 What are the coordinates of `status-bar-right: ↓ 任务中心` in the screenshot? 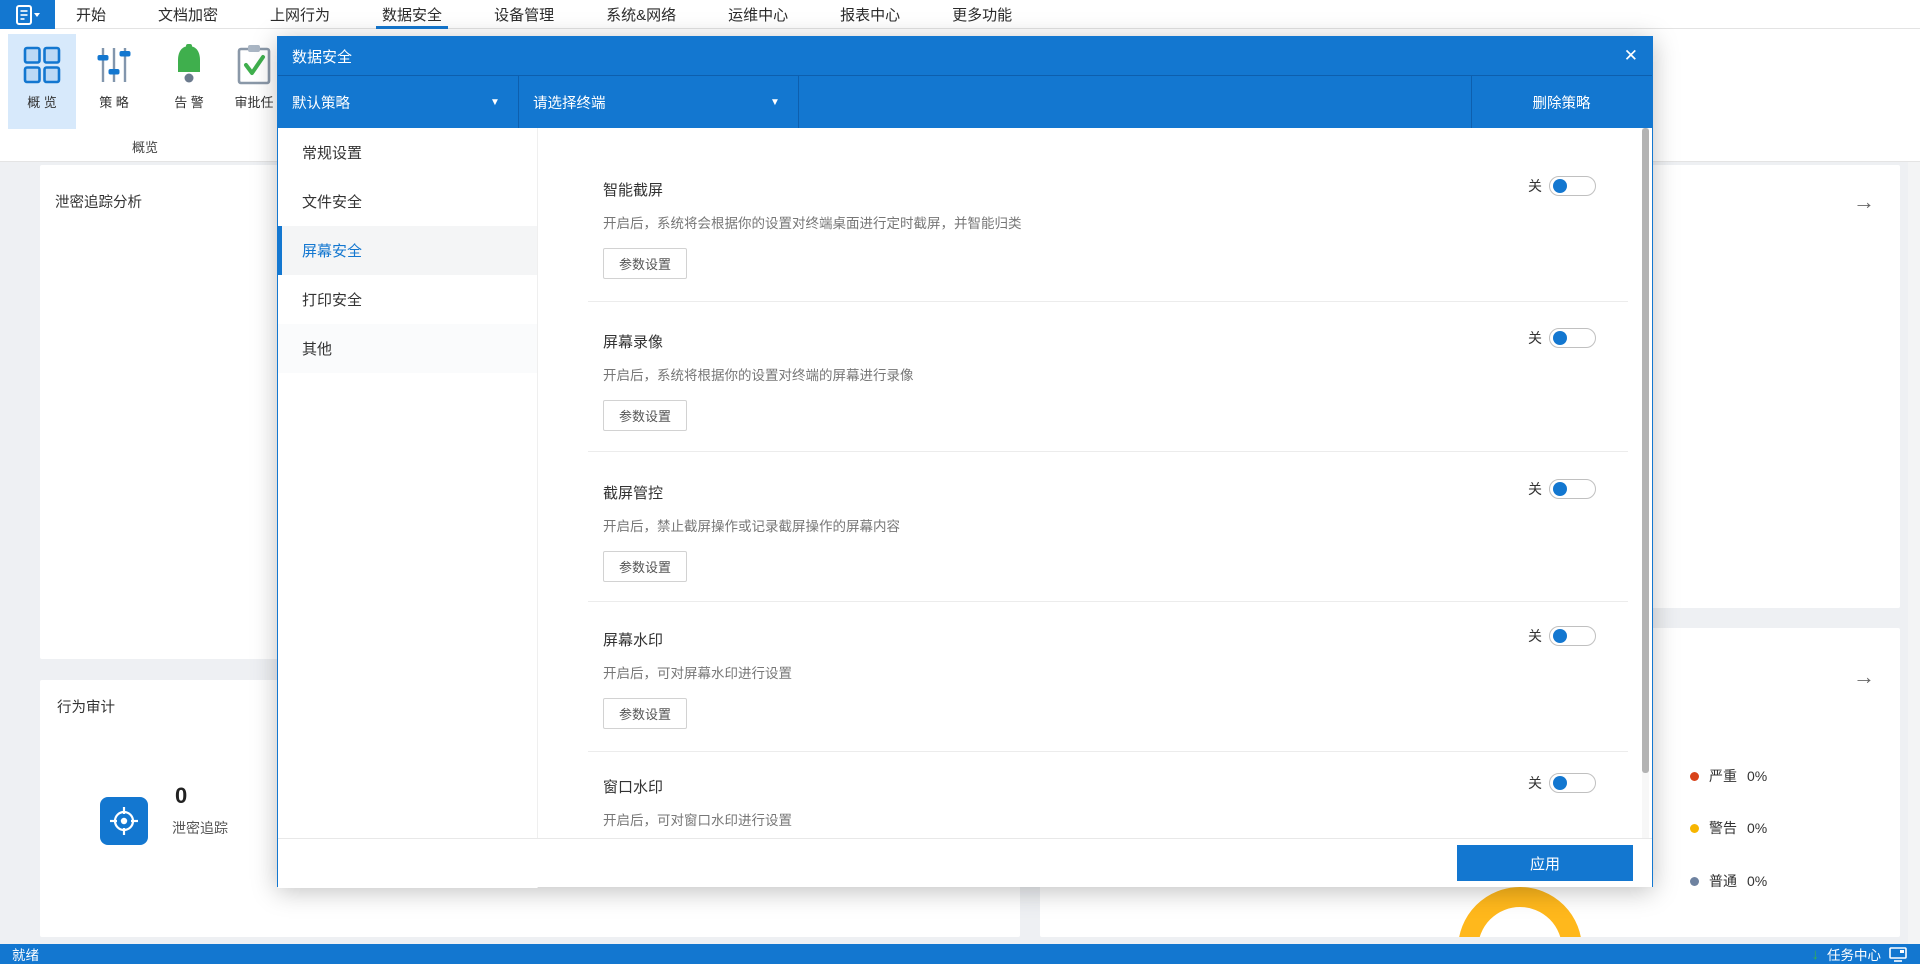 It's located at (1860, 954).